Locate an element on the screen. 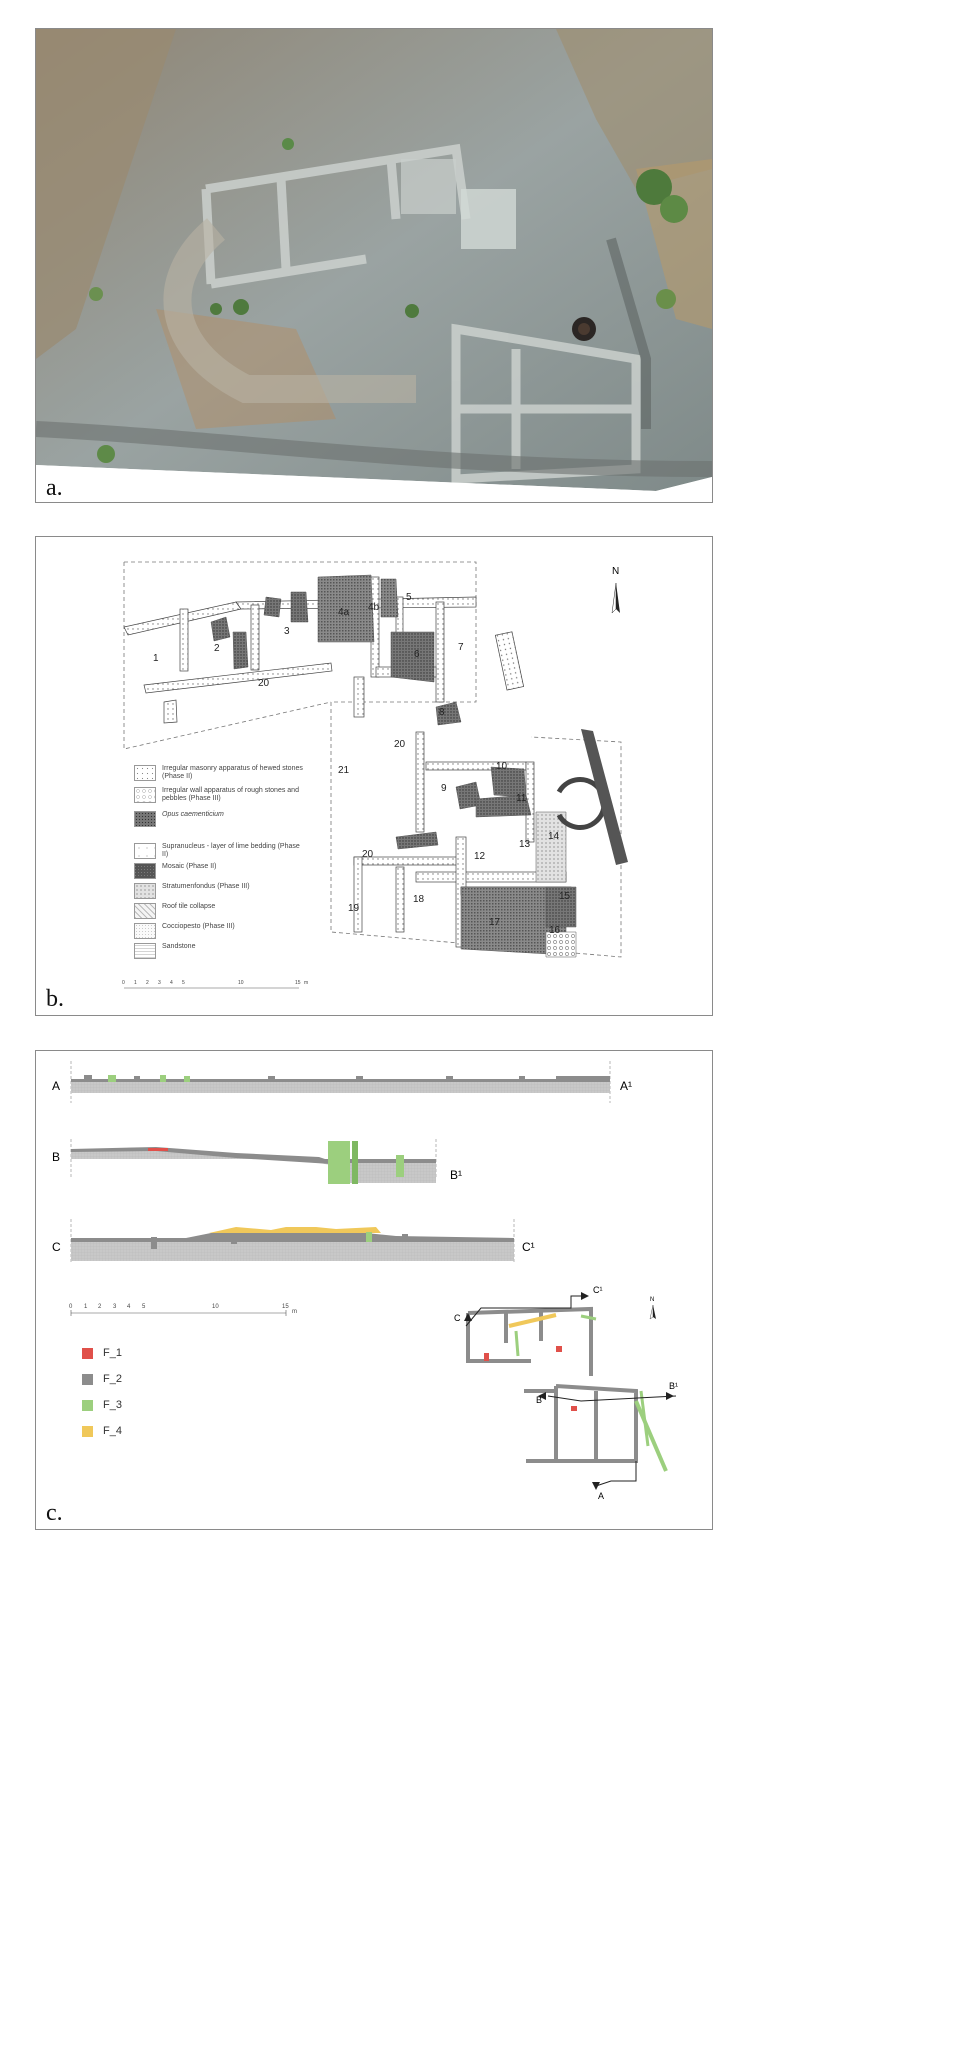 The image size is (979, 2059). legend-f4-swatch is located at coordinates (87, 1431).